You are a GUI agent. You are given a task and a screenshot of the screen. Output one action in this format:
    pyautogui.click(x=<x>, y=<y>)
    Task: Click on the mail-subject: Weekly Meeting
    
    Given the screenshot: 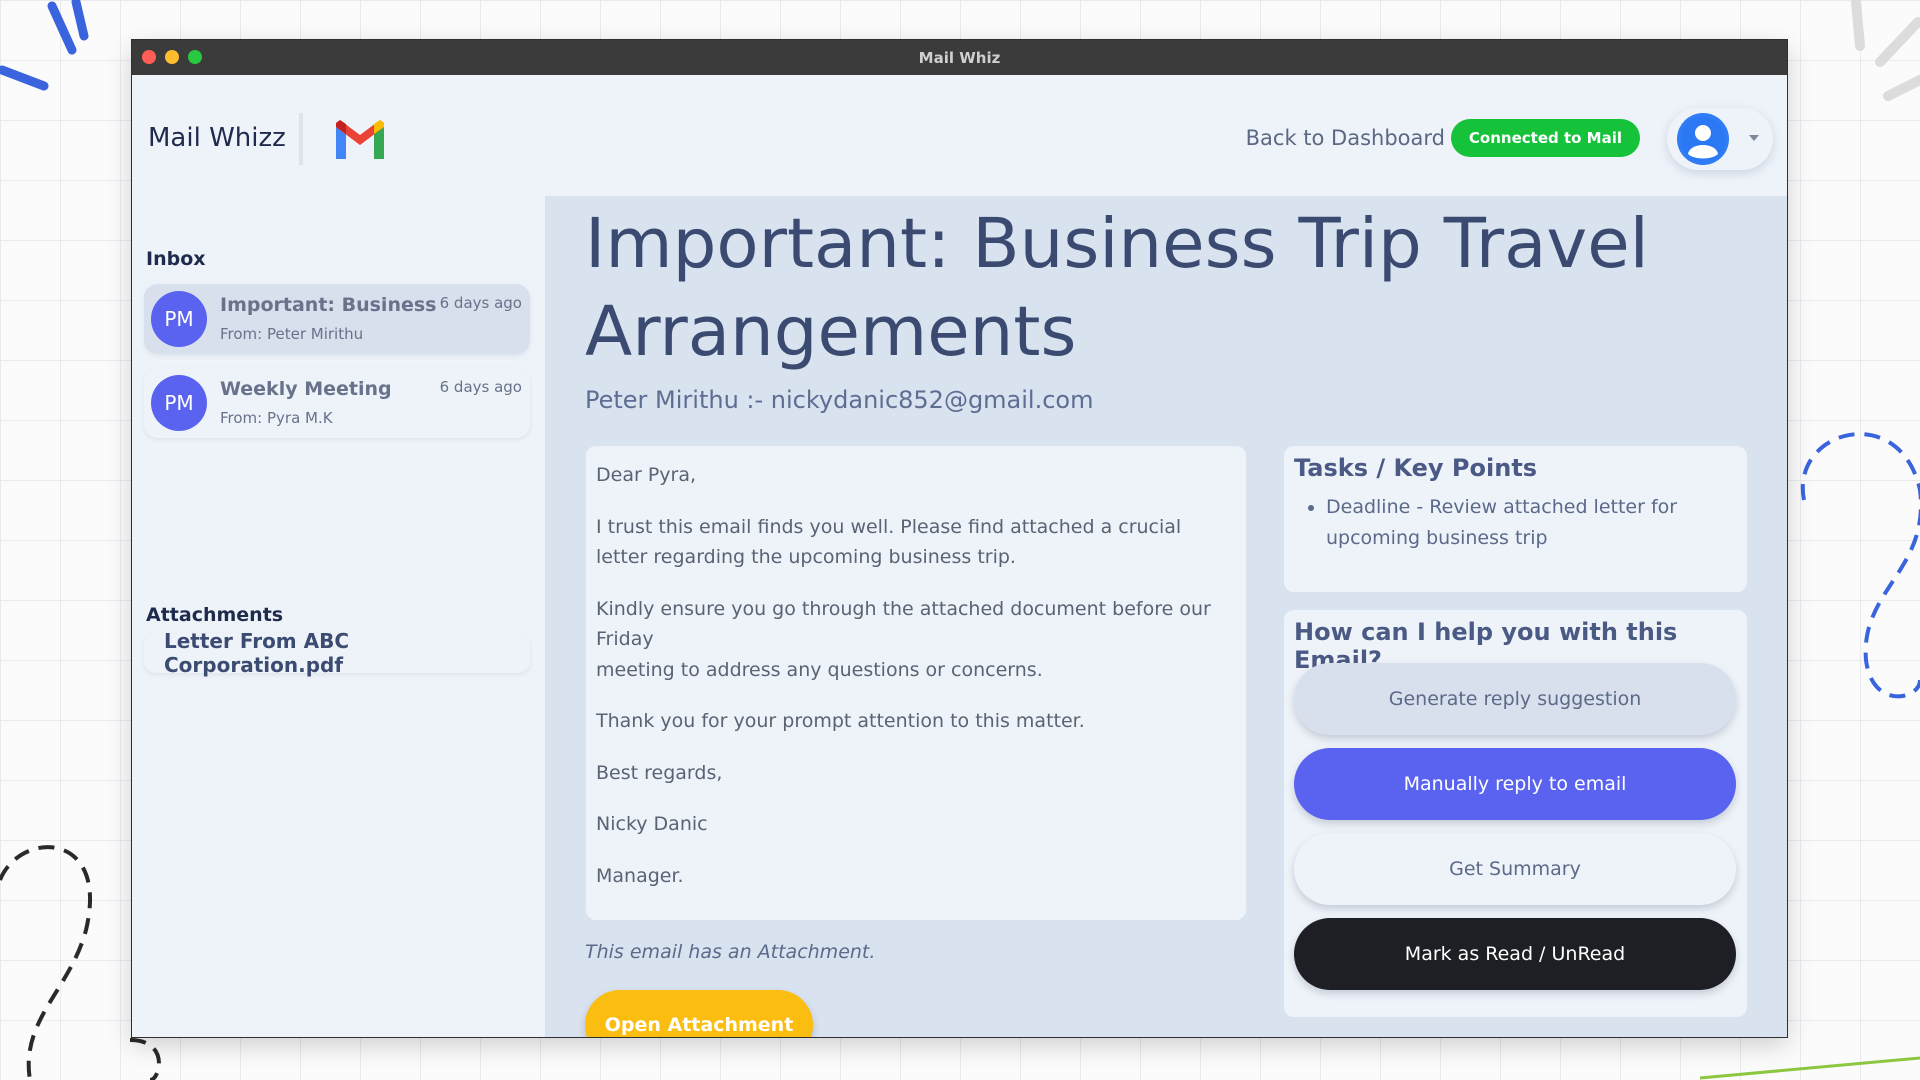 What is the action you would take?
    pyautogui.click(x=306, y=389)
    